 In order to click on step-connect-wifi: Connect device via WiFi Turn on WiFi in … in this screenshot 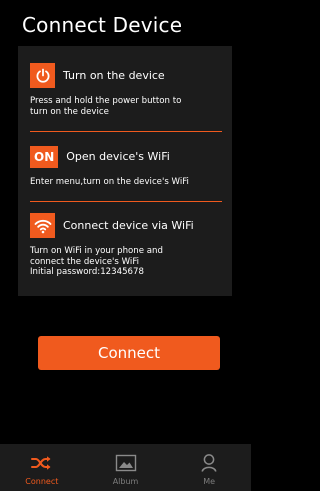, I will do `click(128, 245)`.